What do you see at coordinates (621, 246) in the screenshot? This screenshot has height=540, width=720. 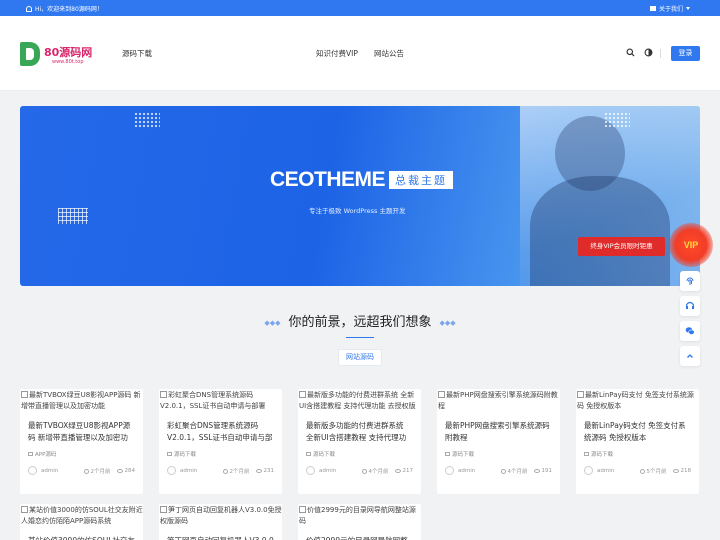 I see `vip-promo-button: 终身VIP会员限时钜惠` at bounding box center [621, 246].